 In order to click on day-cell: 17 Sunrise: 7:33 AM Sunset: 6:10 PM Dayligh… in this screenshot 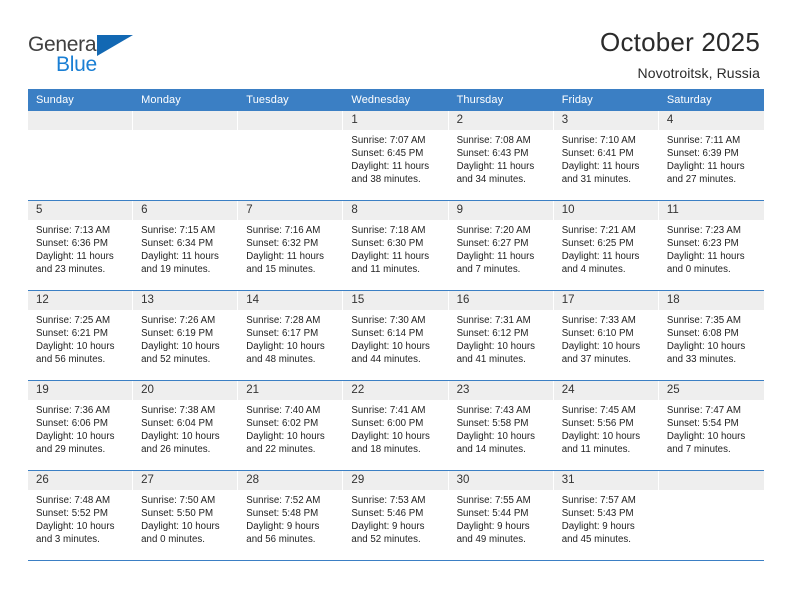, I will do `click(606, 335)`.